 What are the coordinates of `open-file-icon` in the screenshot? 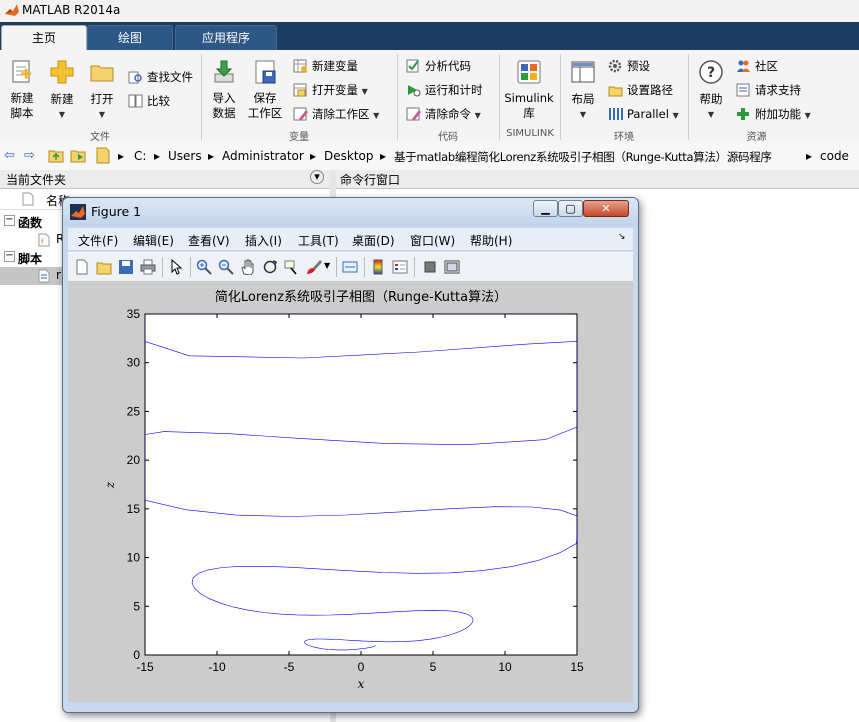 It's located at (104, 267).